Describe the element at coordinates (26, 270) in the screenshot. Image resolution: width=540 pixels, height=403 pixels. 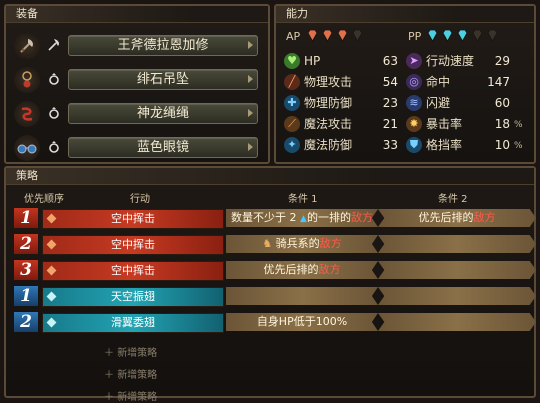
I see `priority-badge: 3` at that location.